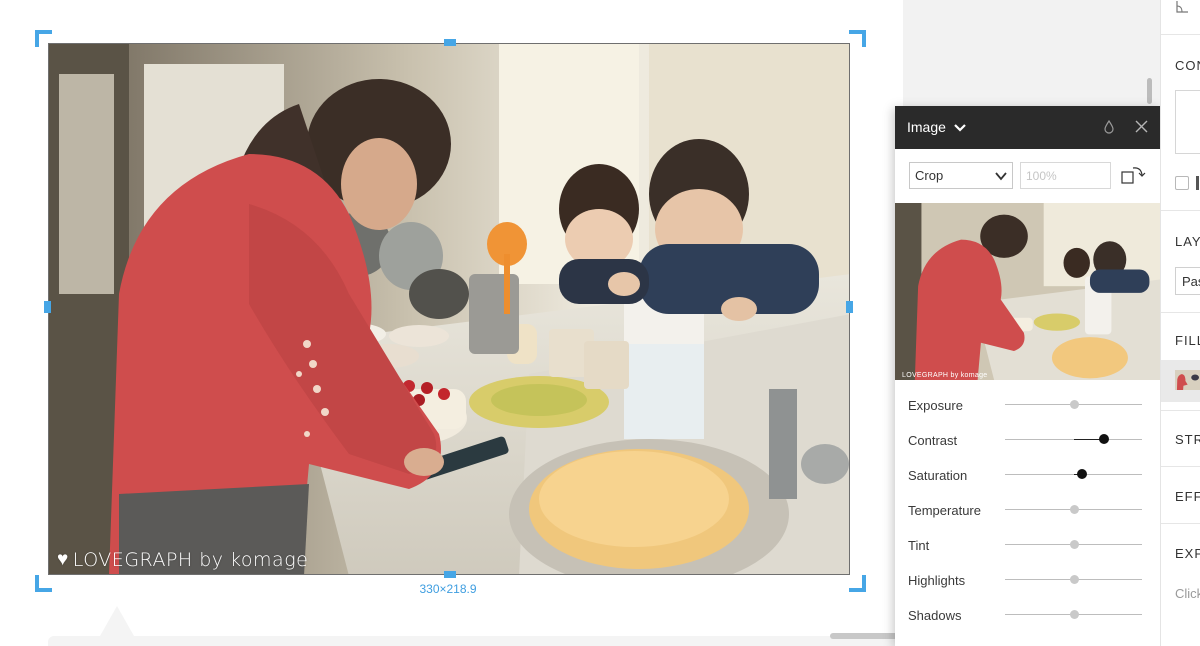  What do you see at coordinates (961, 175) in the screenshot?
I see `crop-mode-select: Crop` at bounding box center [961, 175].